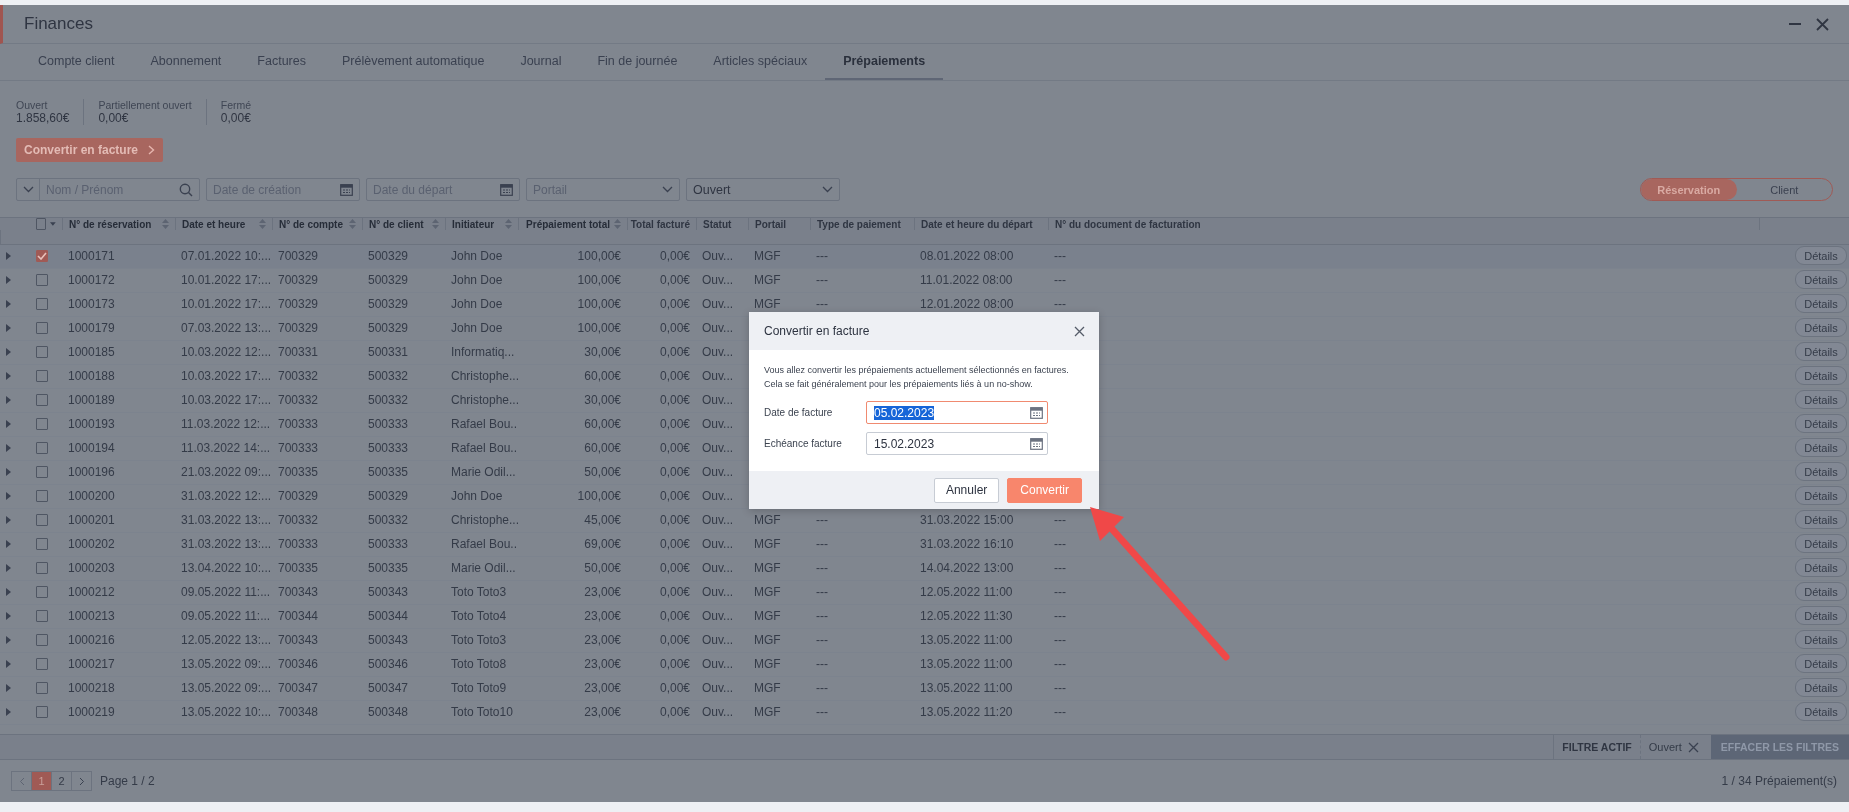 The image size is (1849, 812). What do you see at coordinates (884, 62) in the screenshot?
I see `tab: Prépaiements` at bounding box center [884, 62].